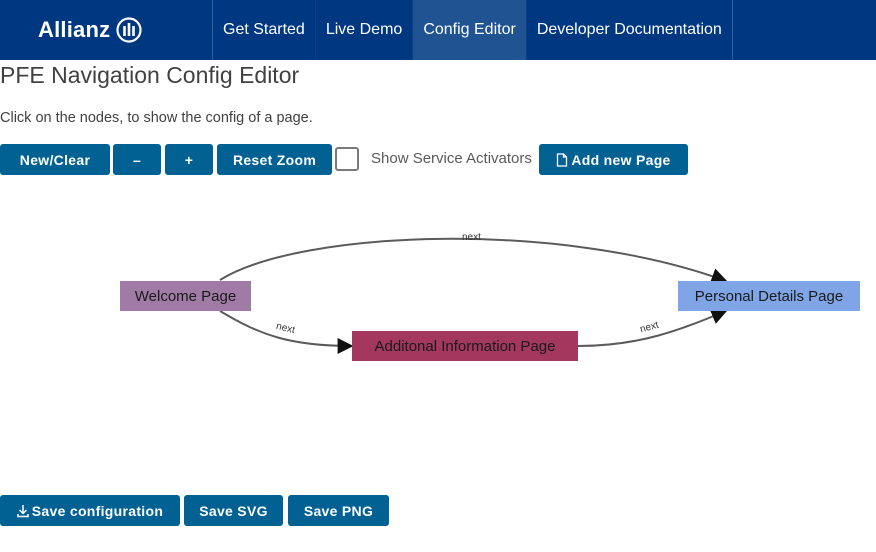 The image size is (876, 552). Describe the element at coordinates (129, 30) in the screenshot. I see `allianz-eagle-icon` at that location.